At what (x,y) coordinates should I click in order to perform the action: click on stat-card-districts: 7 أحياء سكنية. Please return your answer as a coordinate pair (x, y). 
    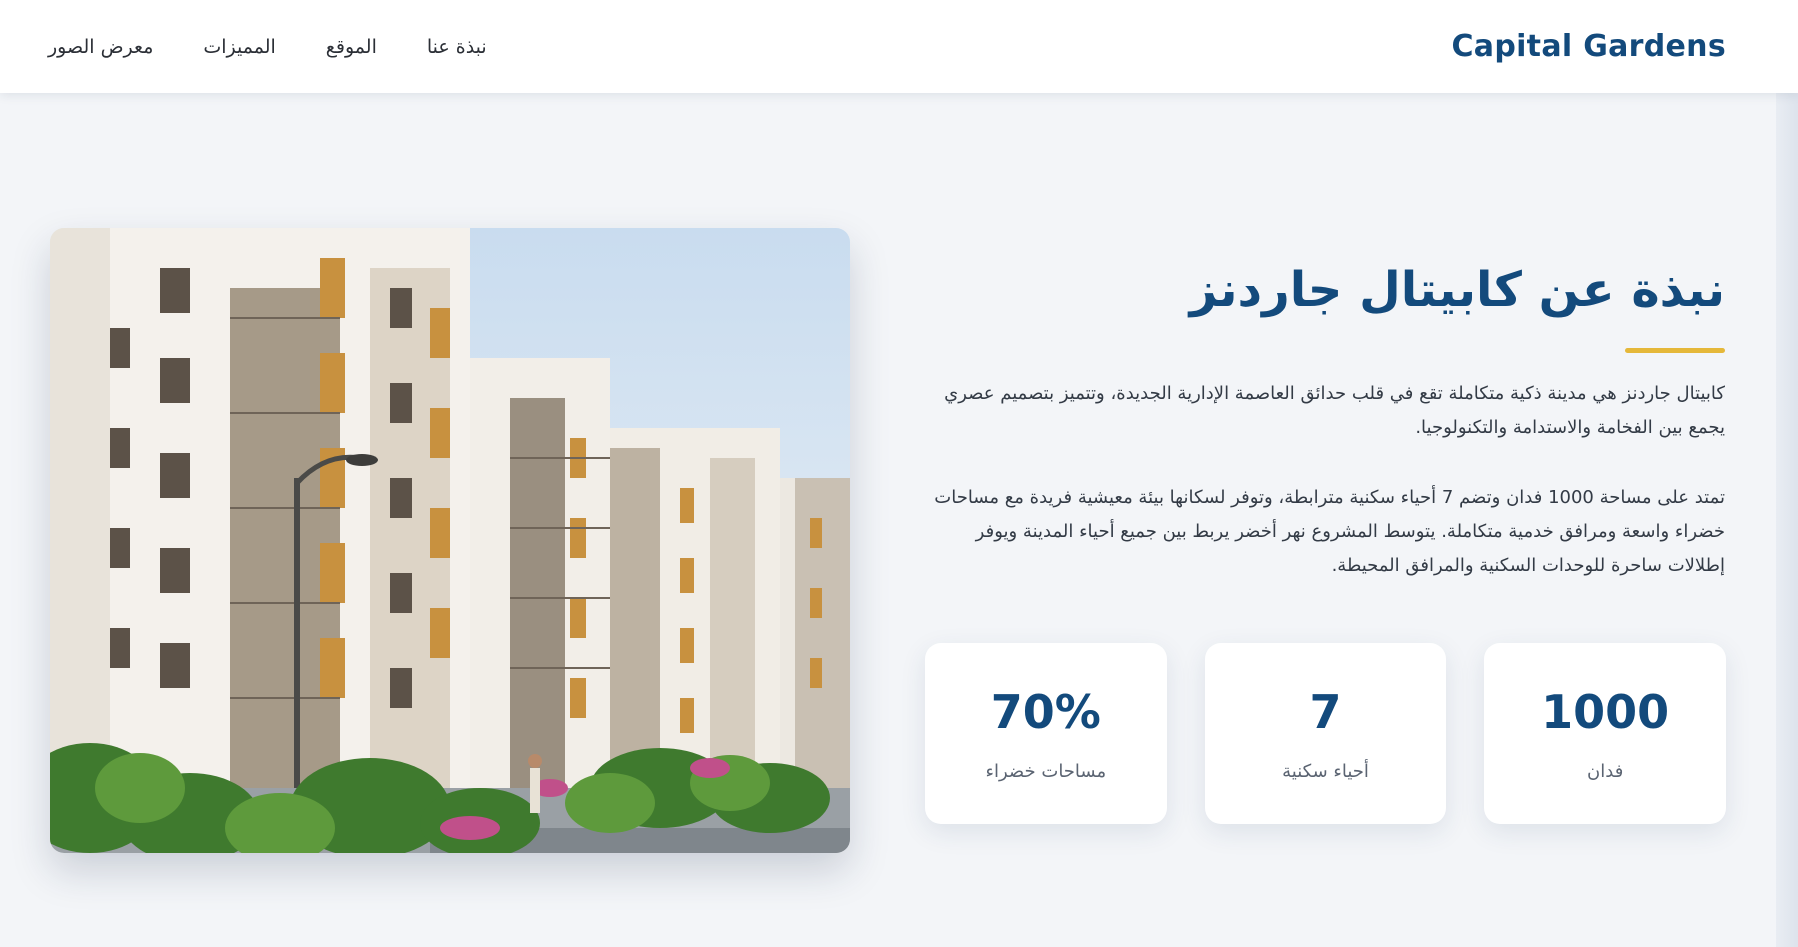
    Looking at the image, I should click on (1325, 733).